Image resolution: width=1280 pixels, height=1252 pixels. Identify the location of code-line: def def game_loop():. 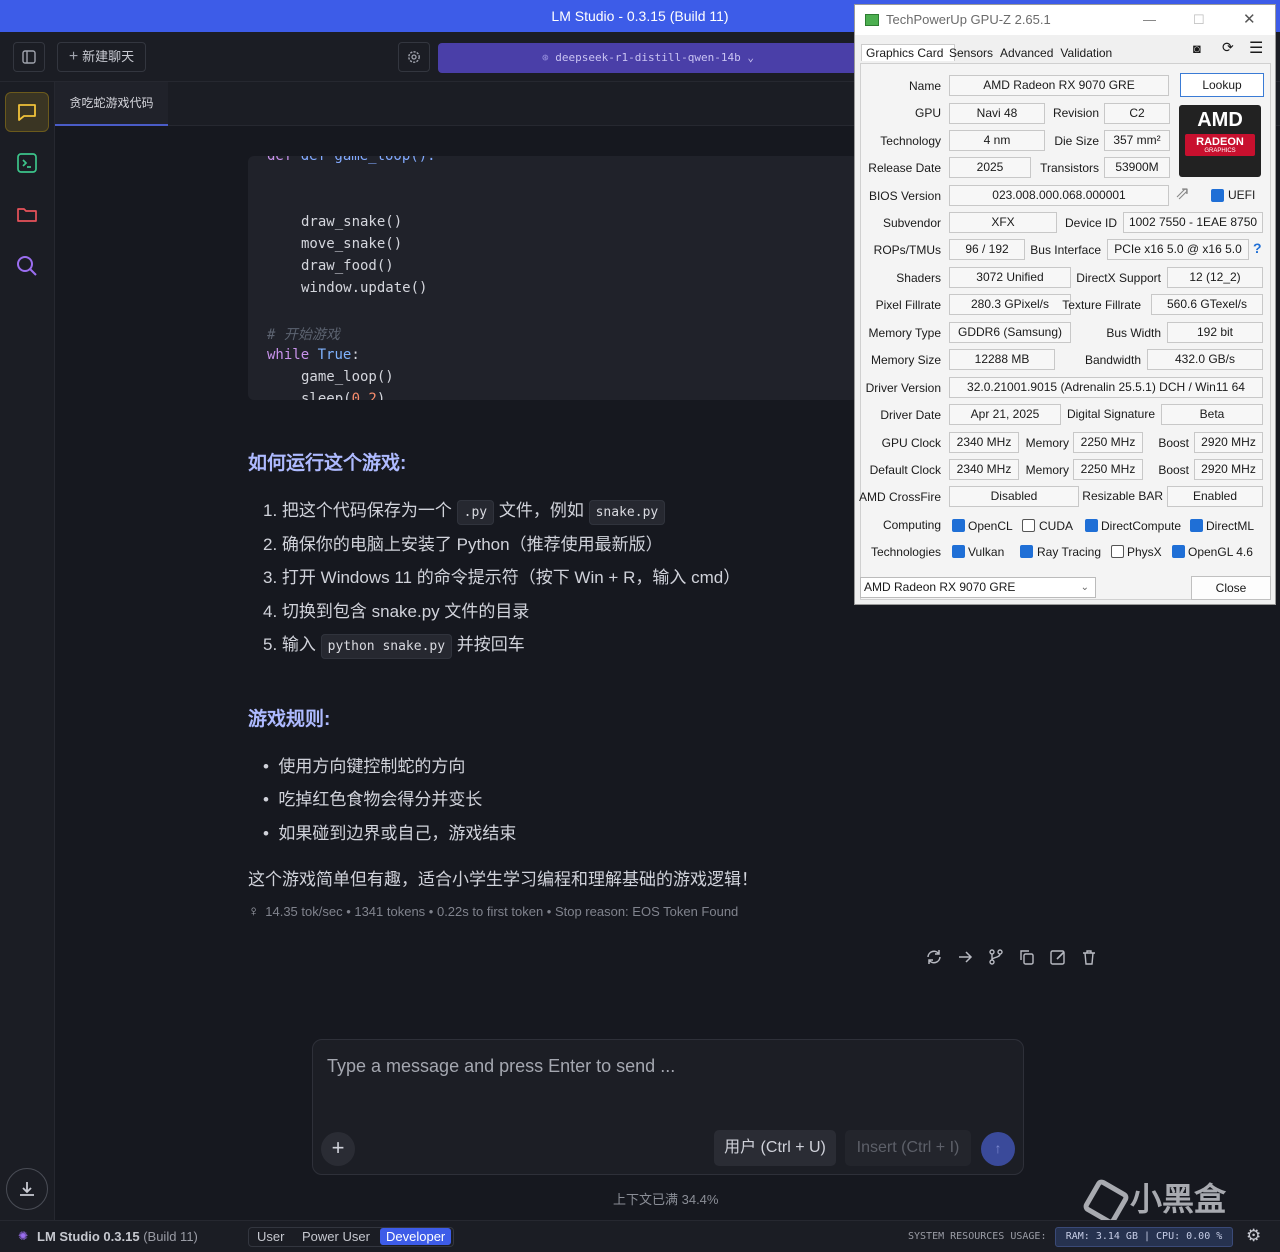
(351, 160).